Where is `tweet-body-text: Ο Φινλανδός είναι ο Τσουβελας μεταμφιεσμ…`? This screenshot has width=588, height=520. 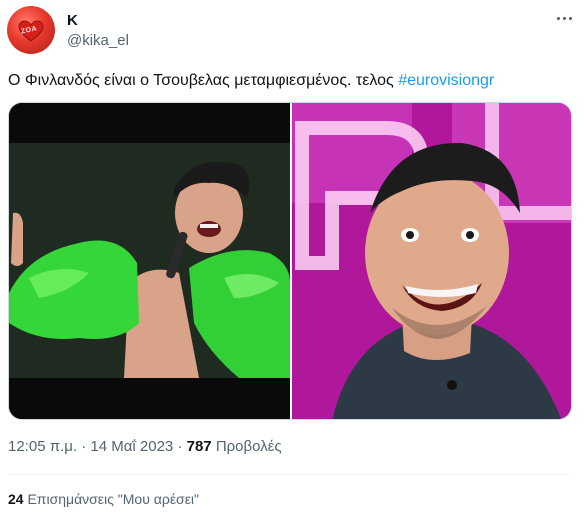 tweet-body-text: Ο Φινλανδός είναι ο Τσουβελας μεταμφιεσμ… is located at coordinates (203, 80).